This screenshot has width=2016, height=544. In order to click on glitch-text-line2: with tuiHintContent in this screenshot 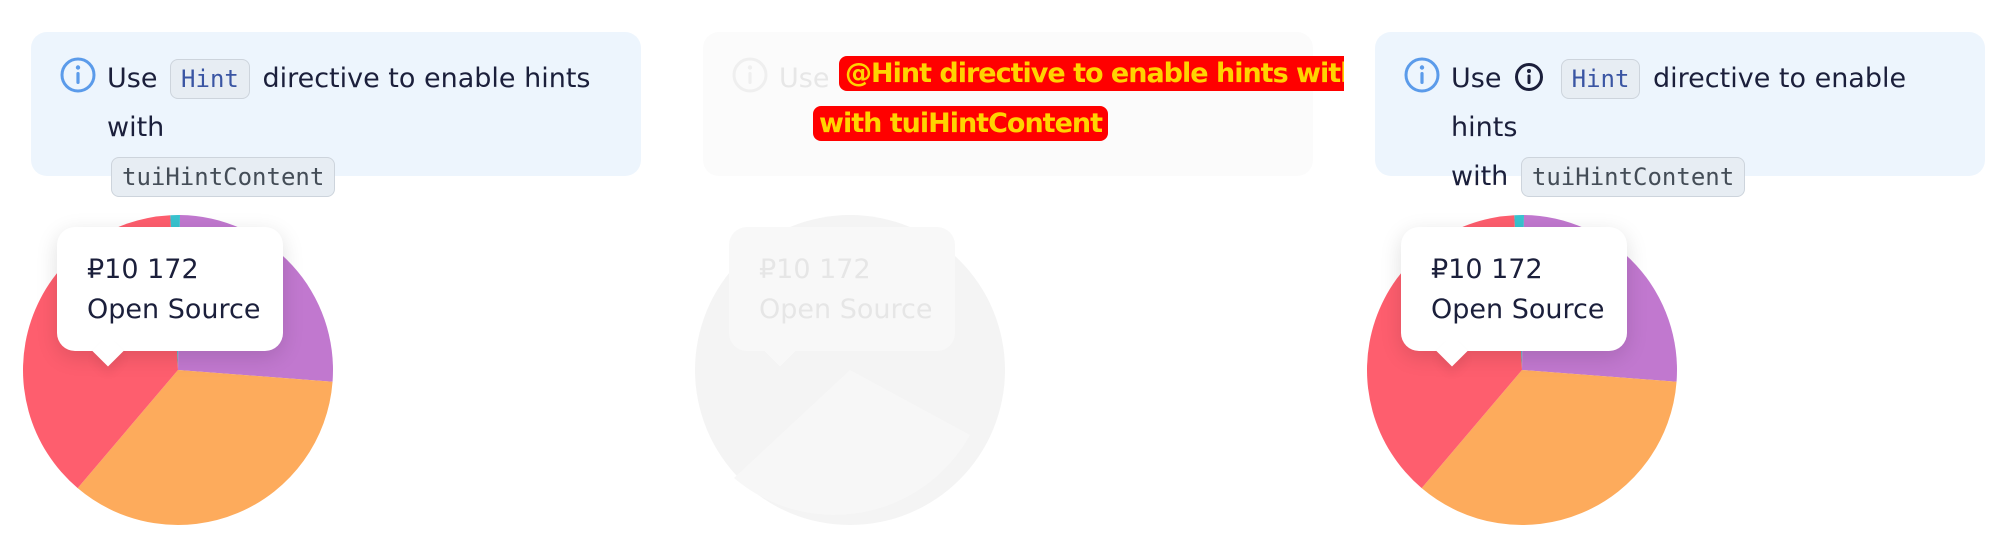, I will do `click(961, 123)`.